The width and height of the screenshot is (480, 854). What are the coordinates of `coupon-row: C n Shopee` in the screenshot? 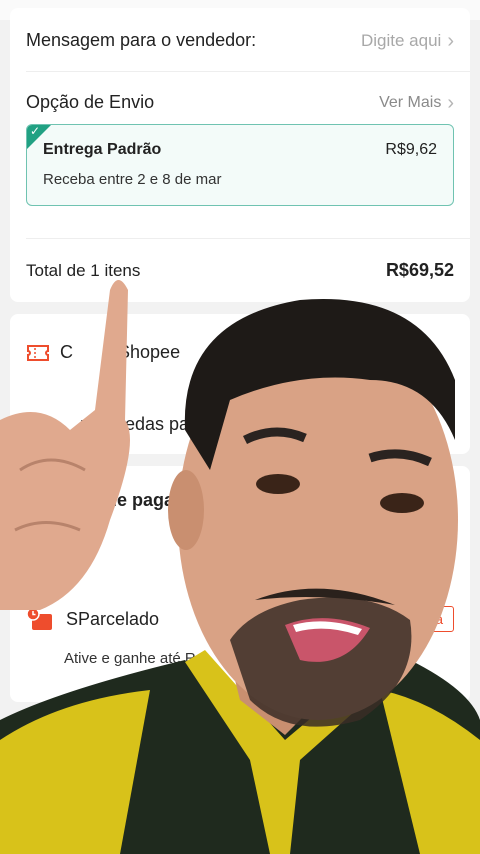 It's located at (103, 352).